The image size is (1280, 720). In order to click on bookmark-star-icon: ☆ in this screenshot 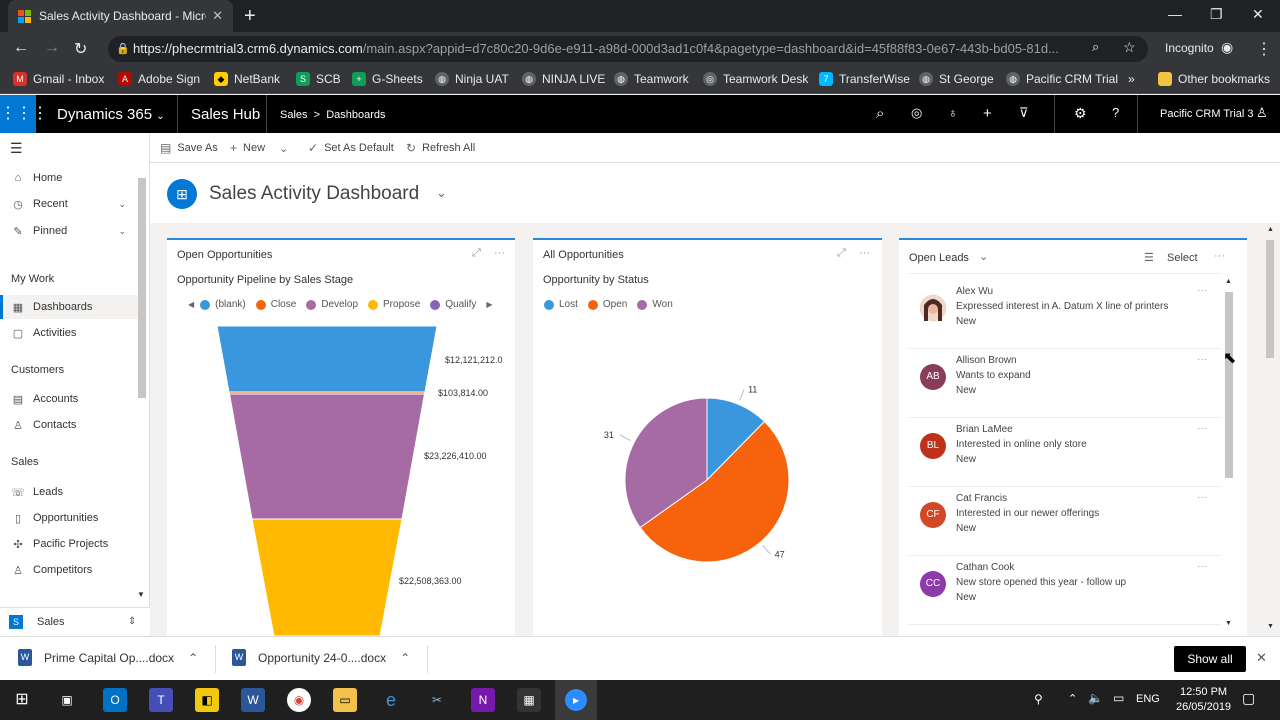, I will do `click(1129, 47)`.